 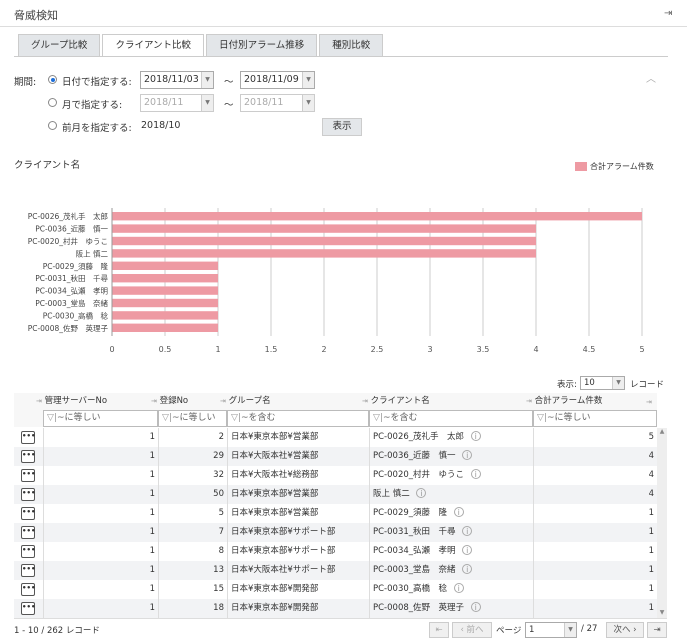 I want to click on x-tick-label: 5, so click(x=641, y=349).